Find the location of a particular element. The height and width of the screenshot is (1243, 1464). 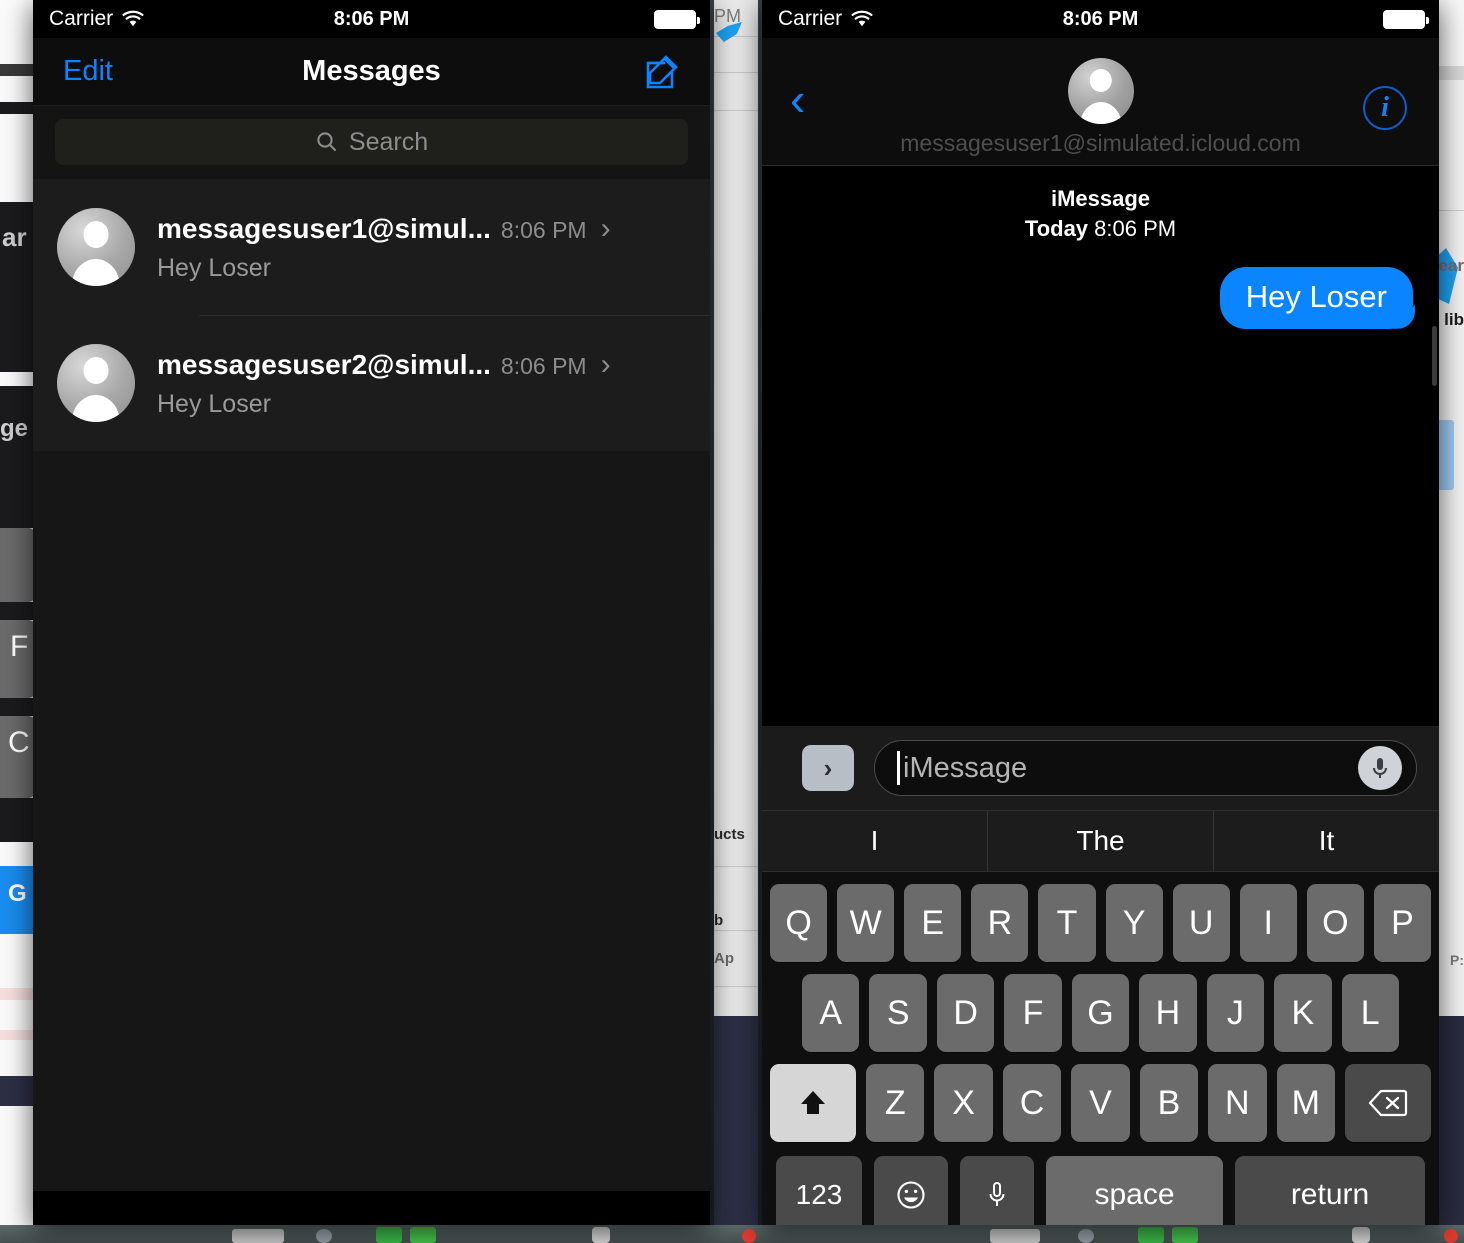

compose-icon is located at coordinates (663, 72).